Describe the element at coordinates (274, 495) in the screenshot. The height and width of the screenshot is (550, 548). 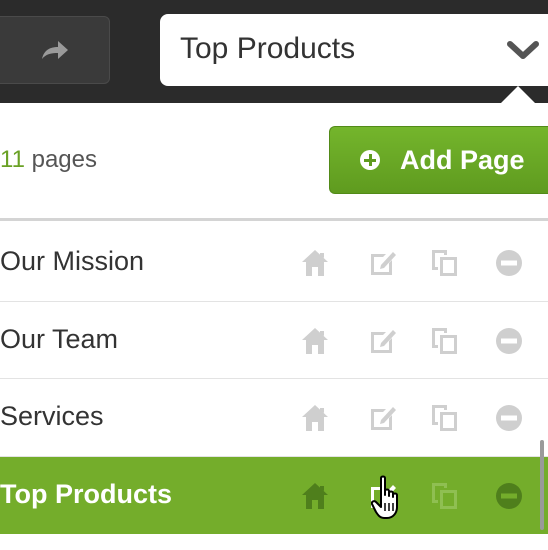
I see `page-row-top-products: Top Products` at that location.